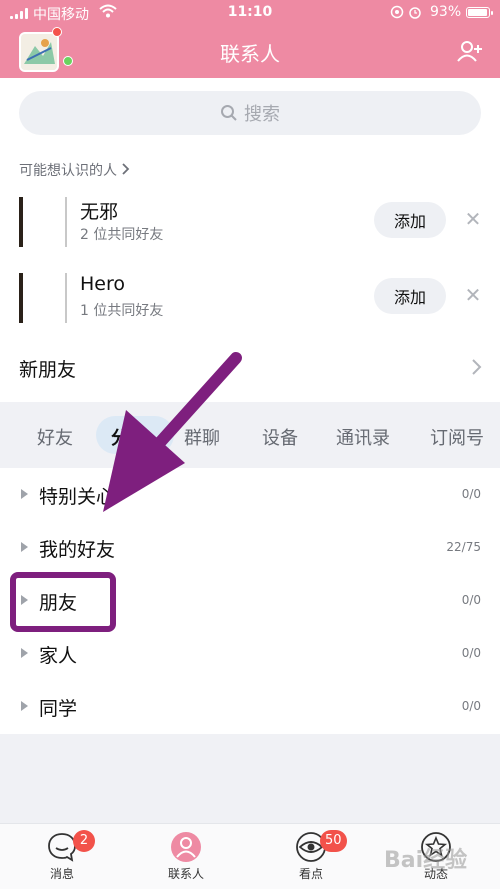  What do you see at coordinates (333, 841) in the screenshot?
I see `unread-badge: 50` at bounding box center [333, 841].